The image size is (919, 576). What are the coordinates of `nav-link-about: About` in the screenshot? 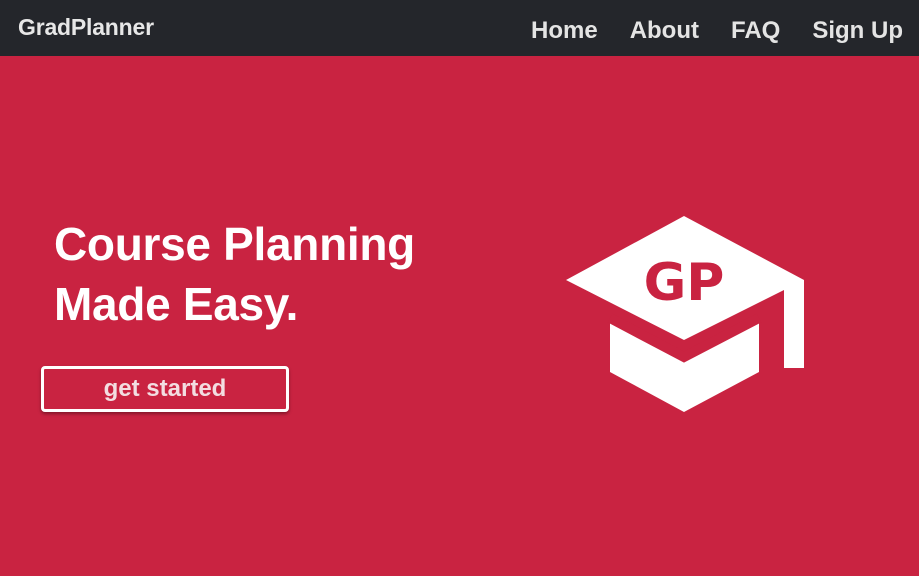 It's located at (664, 31).